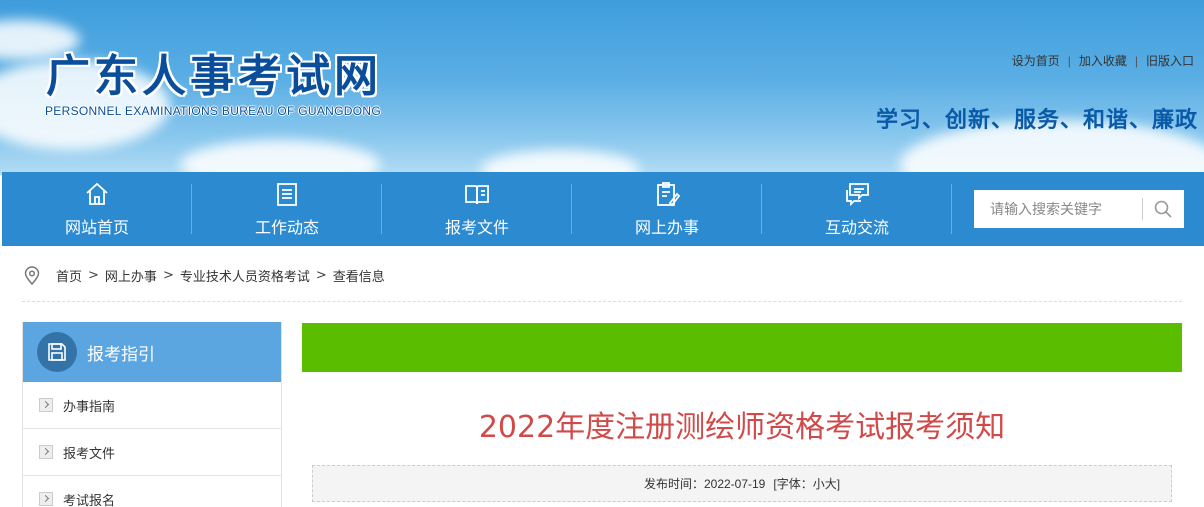 Image resolution: width=1204 pixels, height=507 pixels. I want to click on nav-label: 网上办事, so click(666, 227).